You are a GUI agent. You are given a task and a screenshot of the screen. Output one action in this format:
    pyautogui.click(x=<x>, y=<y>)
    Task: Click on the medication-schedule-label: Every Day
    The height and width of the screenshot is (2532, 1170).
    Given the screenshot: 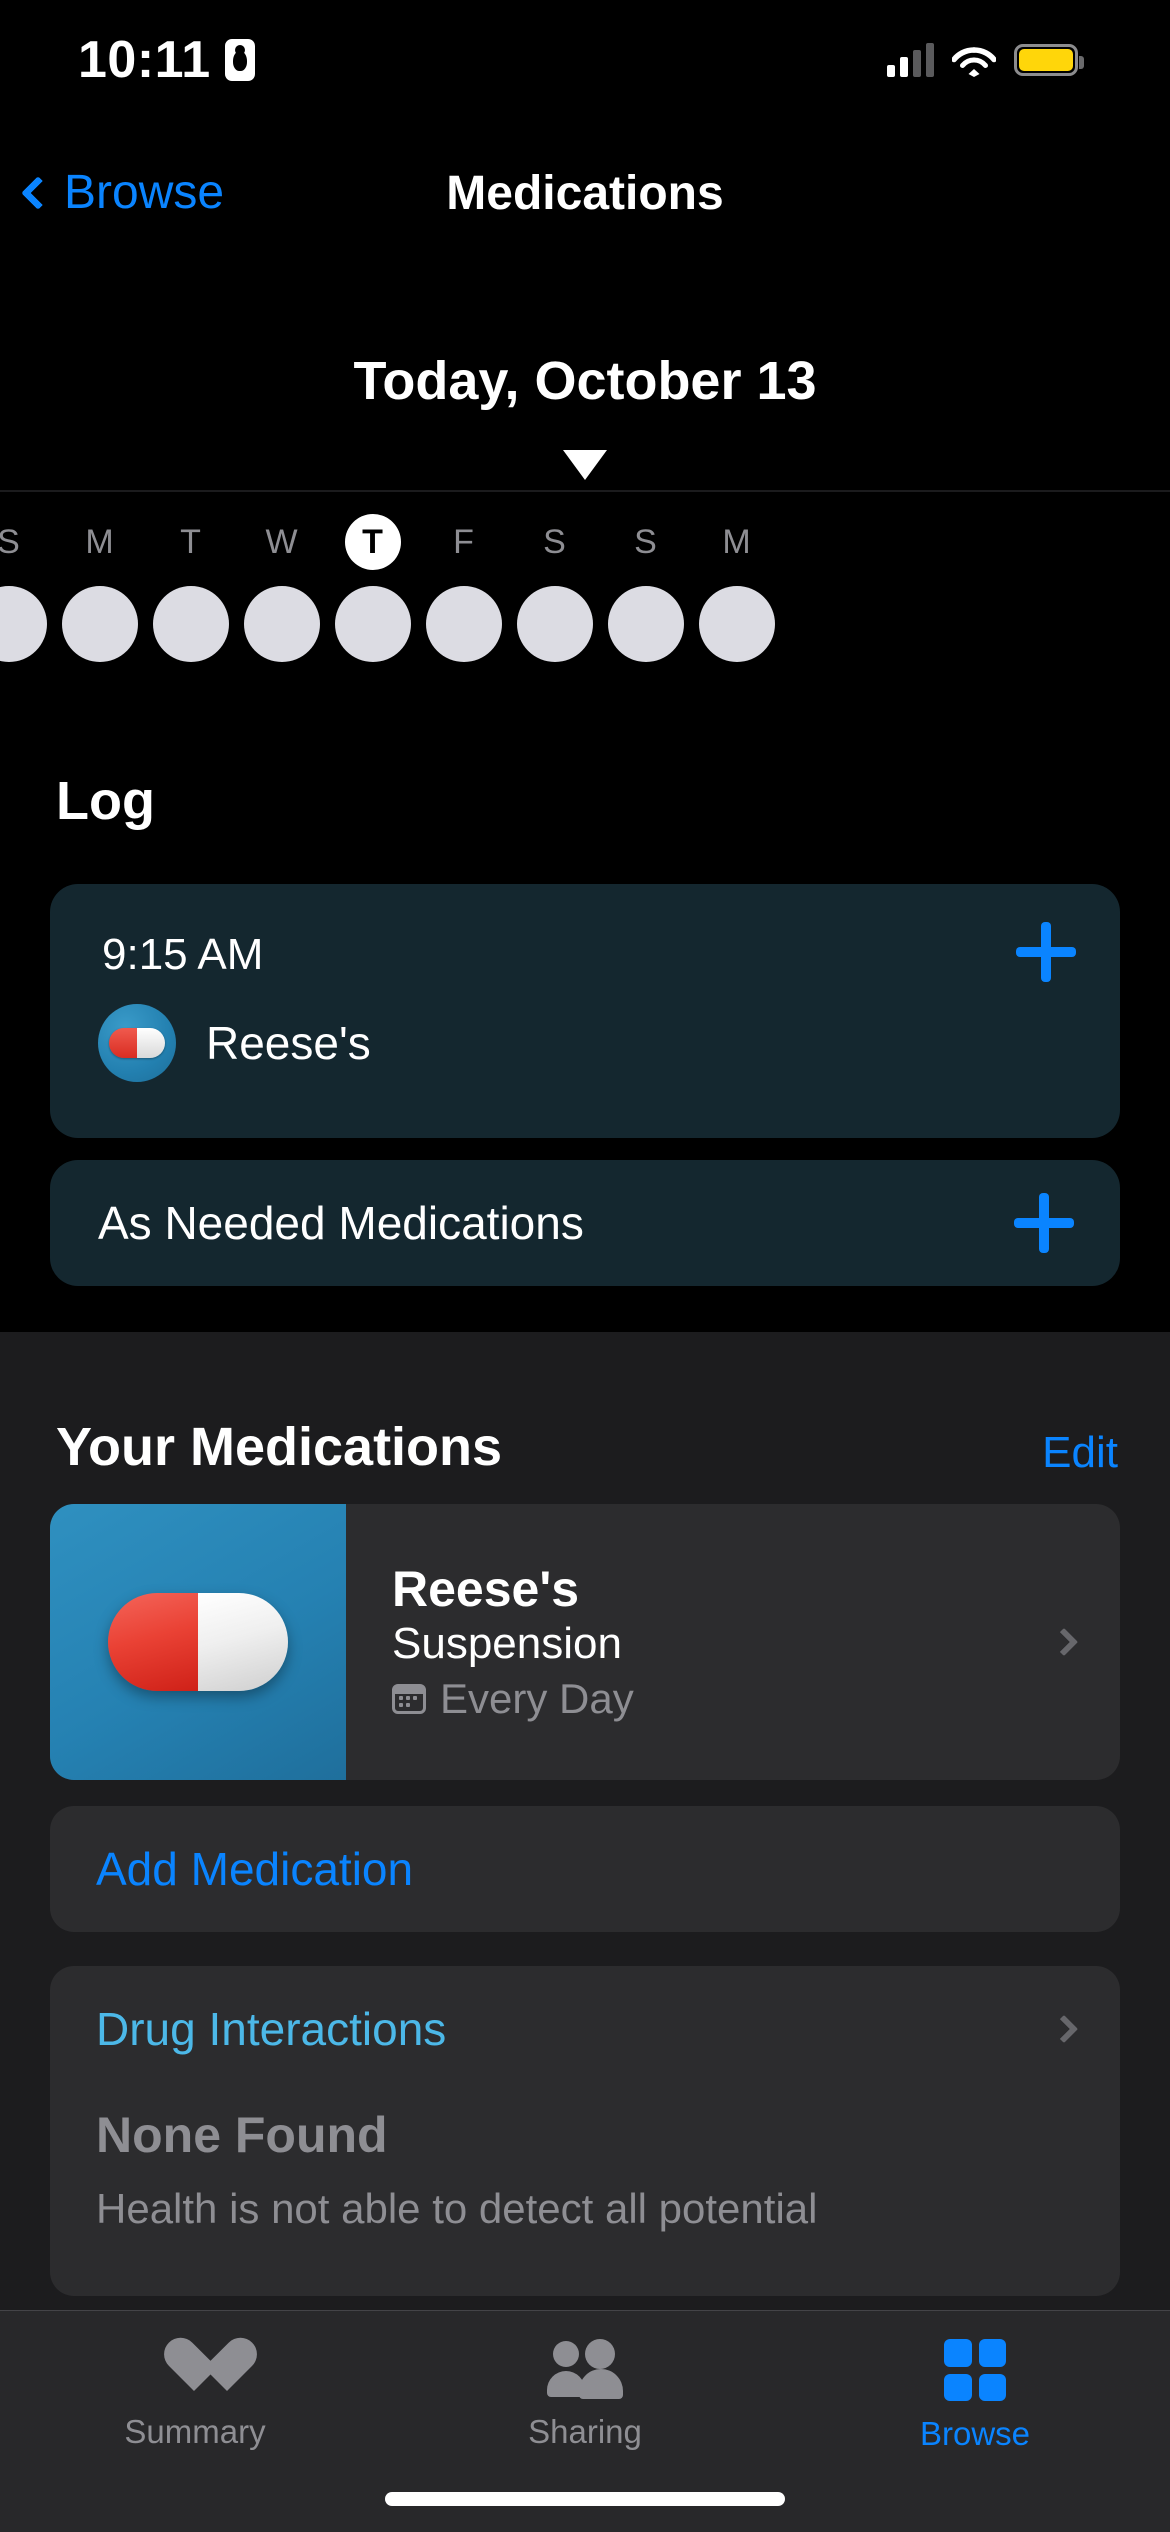 What is the action you would take?
    pyautogui.click(x=537, y=1698)
    